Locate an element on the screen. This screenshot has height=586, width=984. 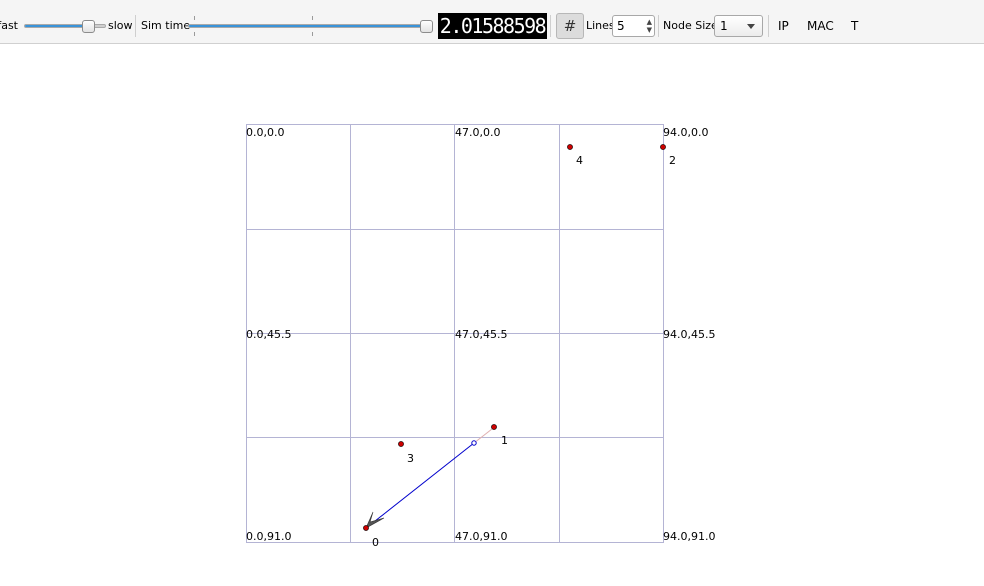
grid-label-top-left: 0.0,0.0 is located at coordinates (265, 132).